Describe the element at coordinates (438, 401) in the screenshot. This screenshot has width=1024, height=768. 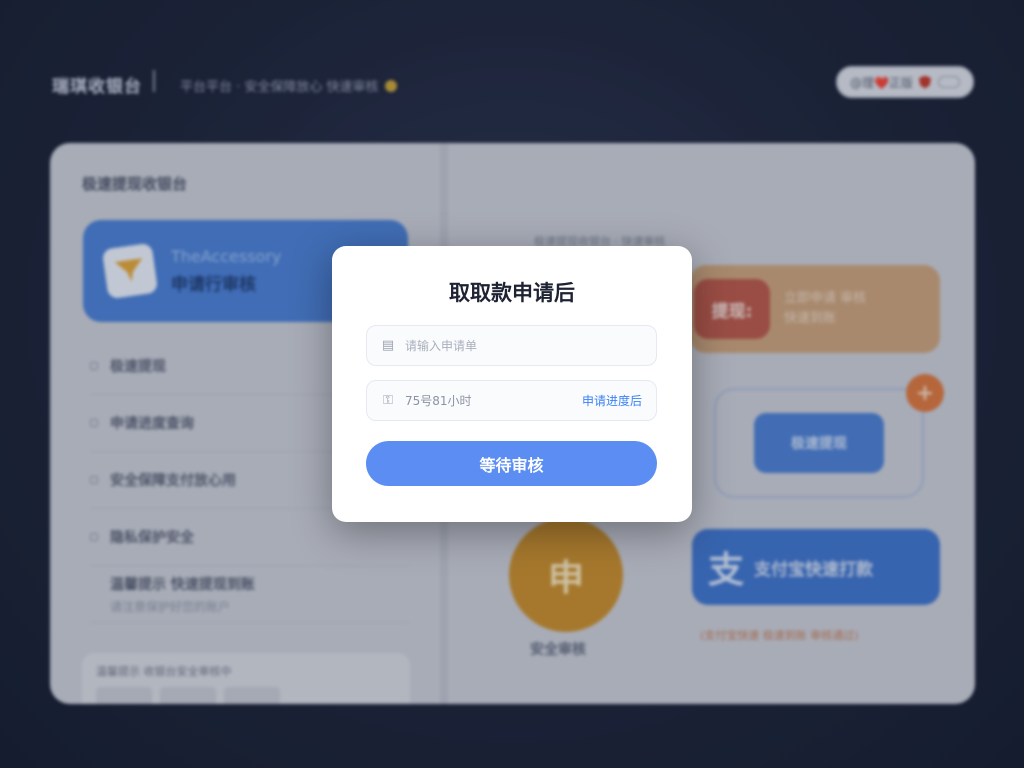
I see `verification-value: 75号81小时` at that location.